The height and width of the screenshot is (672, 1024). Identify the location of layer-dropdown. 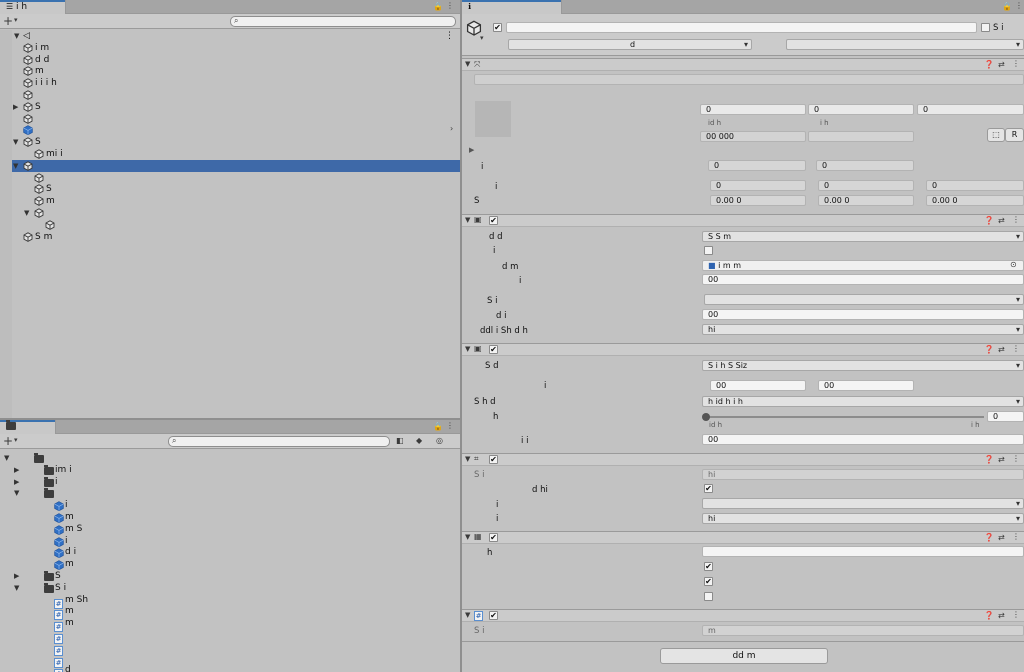
(905, 44).